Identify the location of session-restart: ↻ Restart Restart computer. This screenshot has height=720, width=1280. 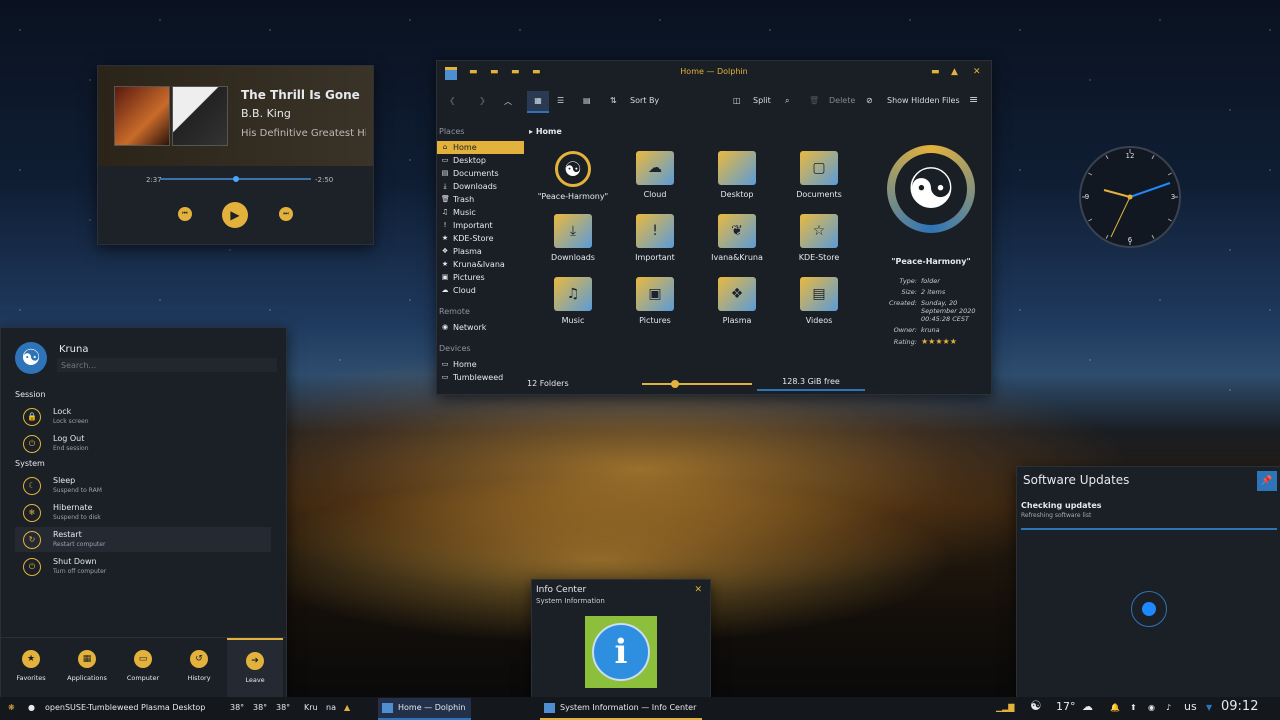
(143, 539).